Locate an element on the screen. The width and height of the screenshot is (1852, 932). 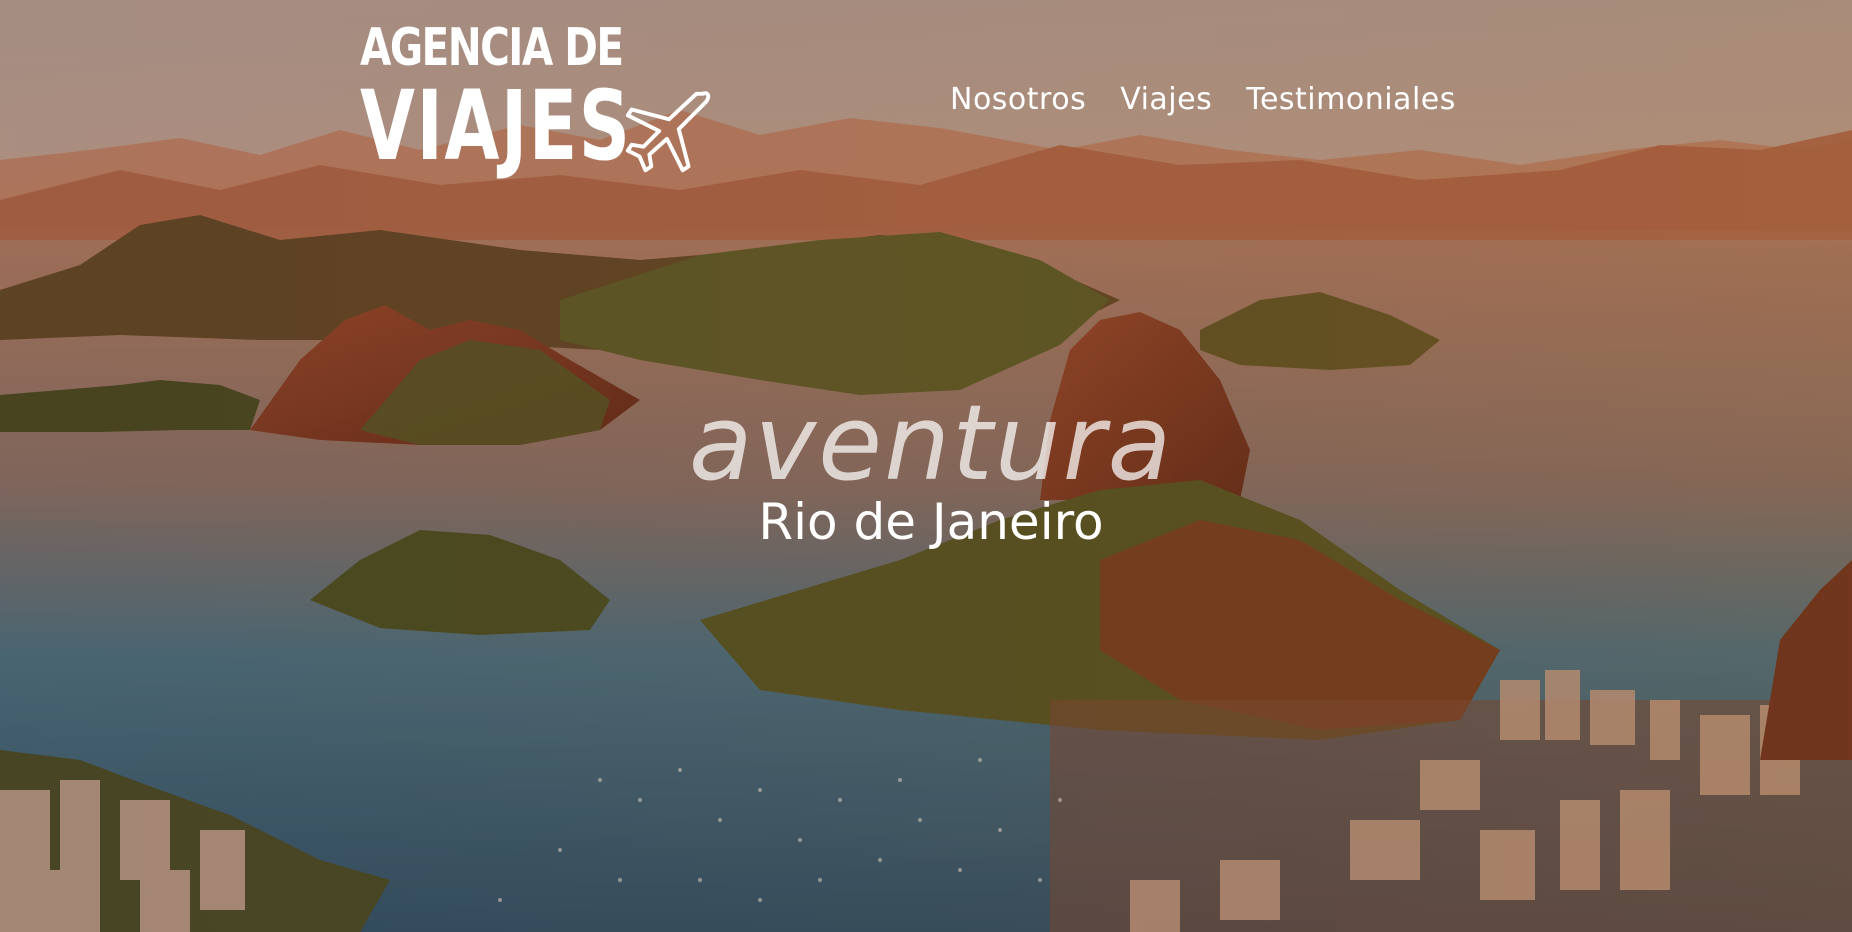
main-nav: Nosotros Viajes Testimoniales is located at coordinates (1203, 99).